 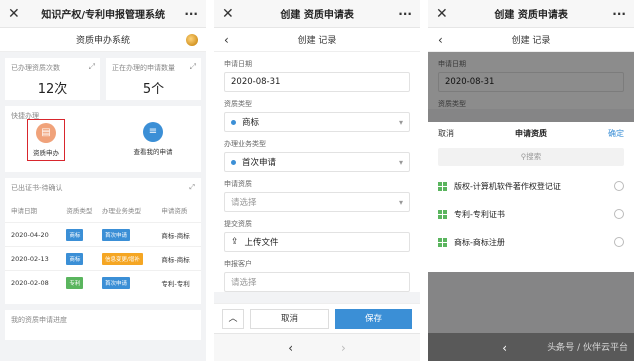 I want to click on upload-file-button: ⇪ 上传文件, so click(x=317, y=242).